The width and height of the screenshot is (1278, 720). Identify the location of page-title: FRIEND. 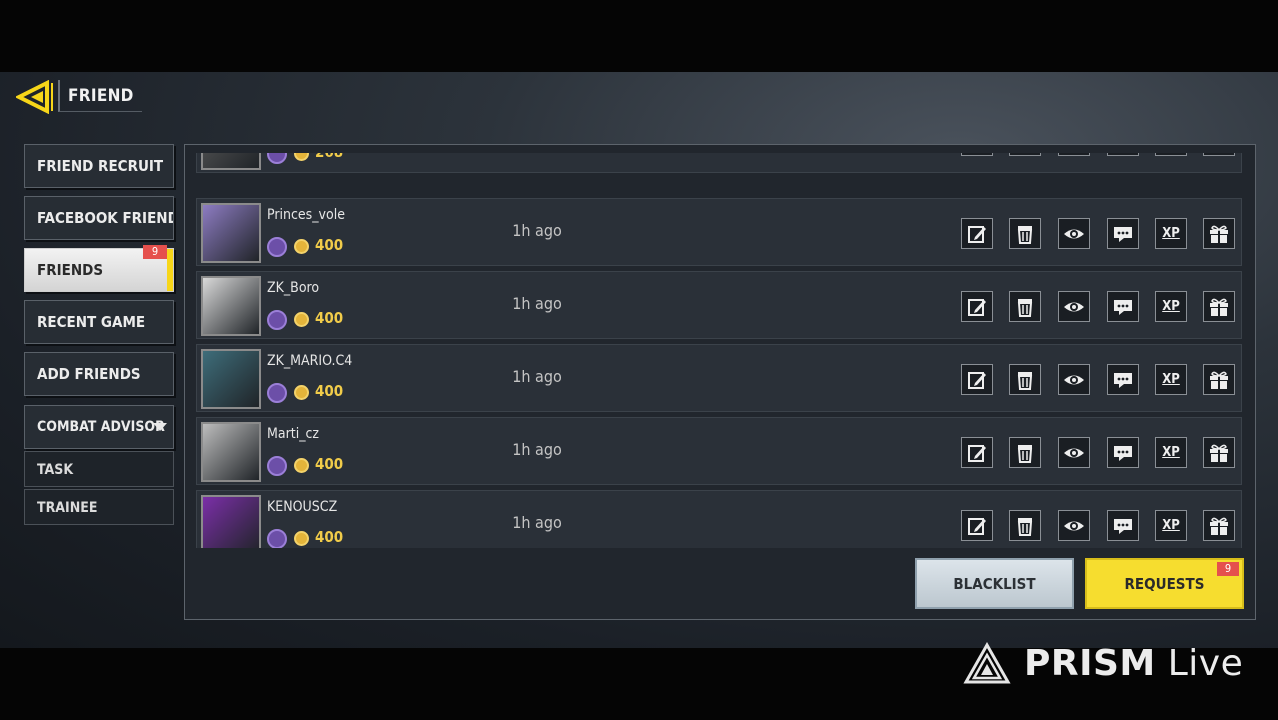
(100, 96).